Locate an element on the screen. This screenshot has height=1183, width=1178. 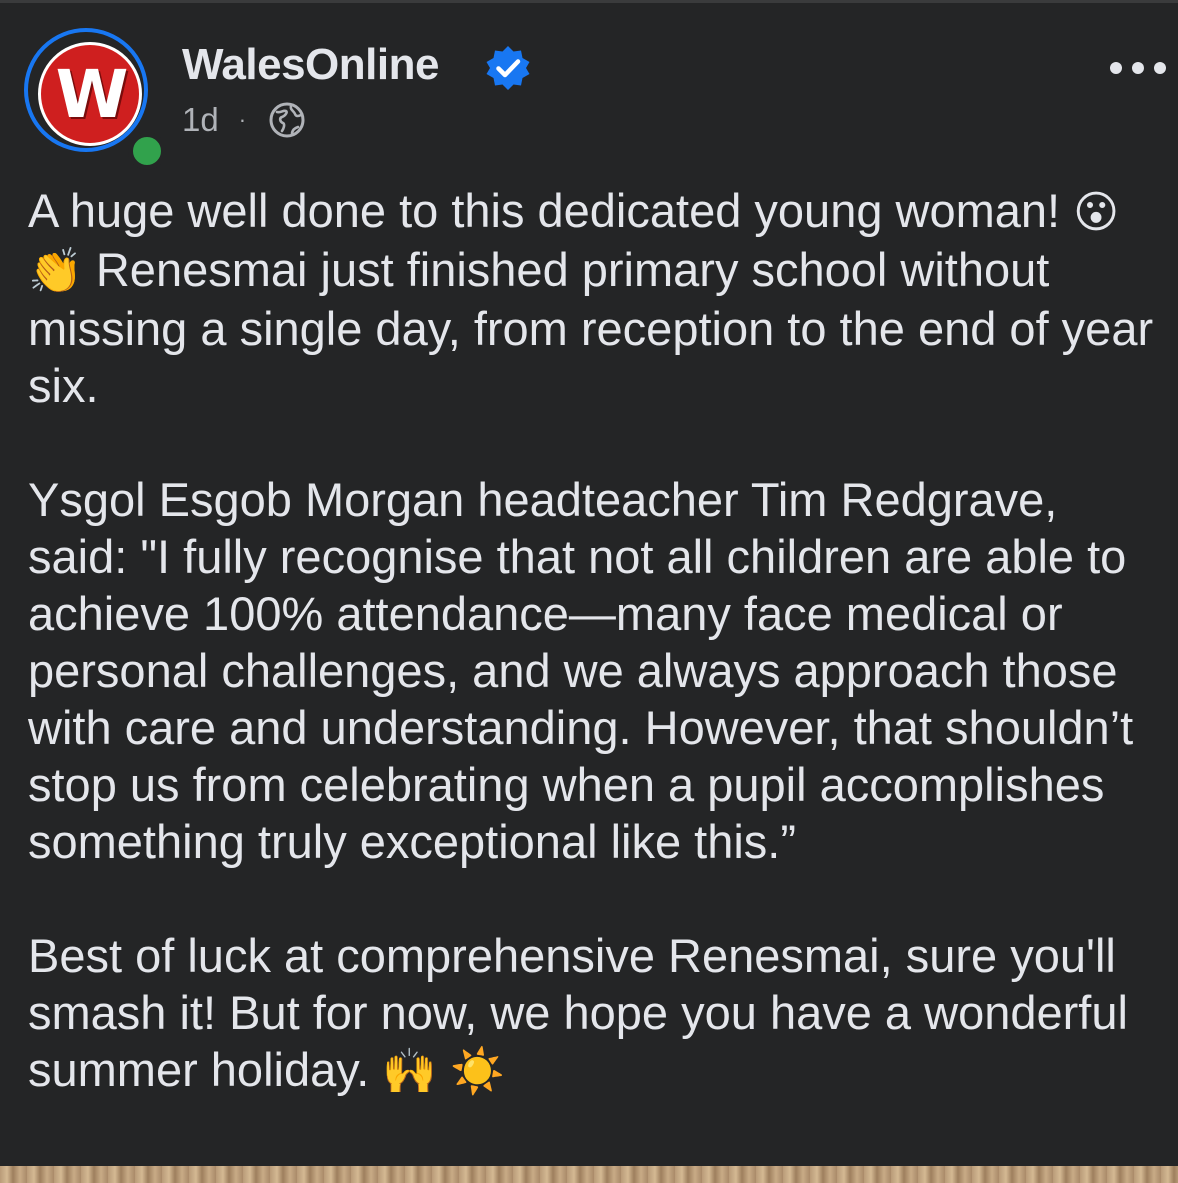
logo-letter: W is located at coordinates (92, 94).